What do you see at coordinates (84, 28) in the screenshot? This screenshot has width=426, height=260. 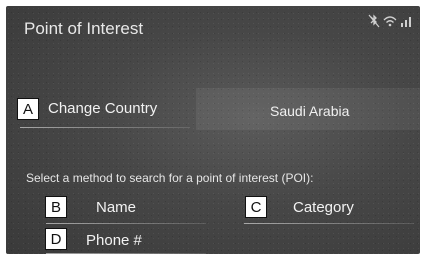 I see `page-title: Point of Interest` at bounding box center [84, 28].